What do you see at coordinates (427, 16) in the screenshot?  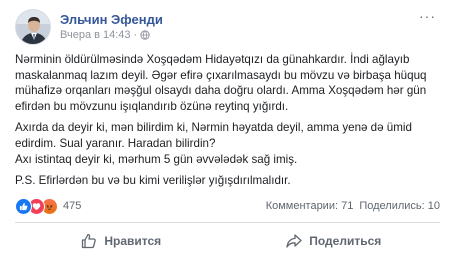 I see `more-options-icon: ···` at bounding box center [427, 16].